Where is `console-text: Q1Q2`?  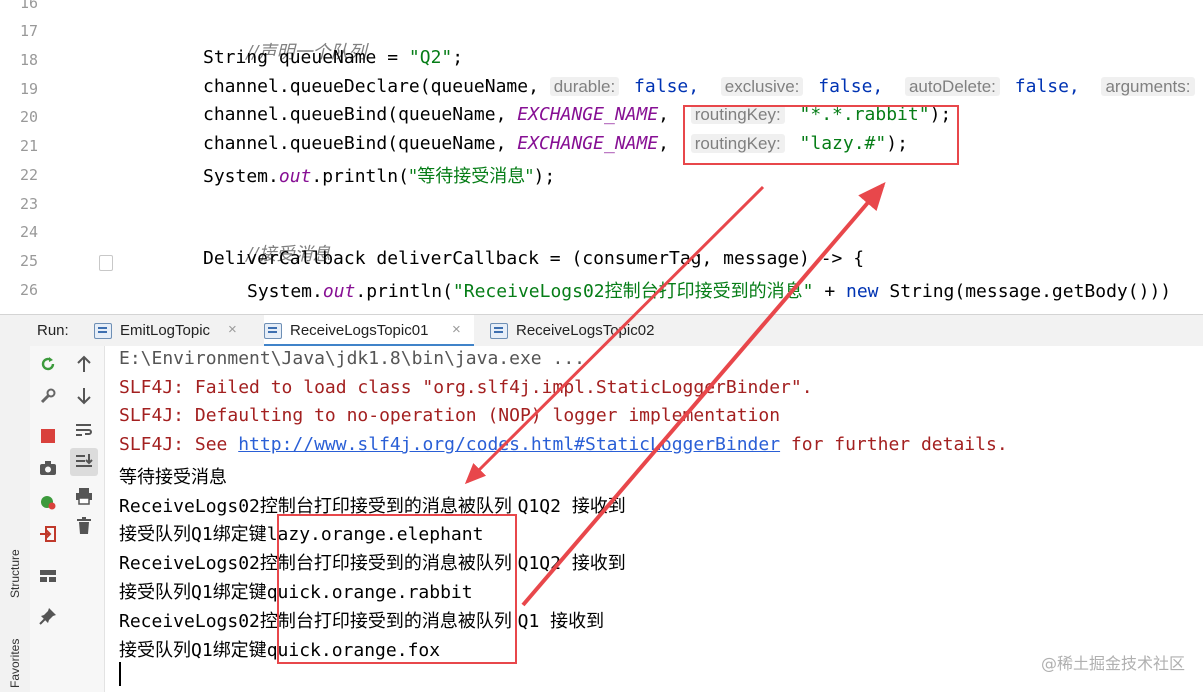
console-text: Q1Q2 is located at coordinates (544, 506).